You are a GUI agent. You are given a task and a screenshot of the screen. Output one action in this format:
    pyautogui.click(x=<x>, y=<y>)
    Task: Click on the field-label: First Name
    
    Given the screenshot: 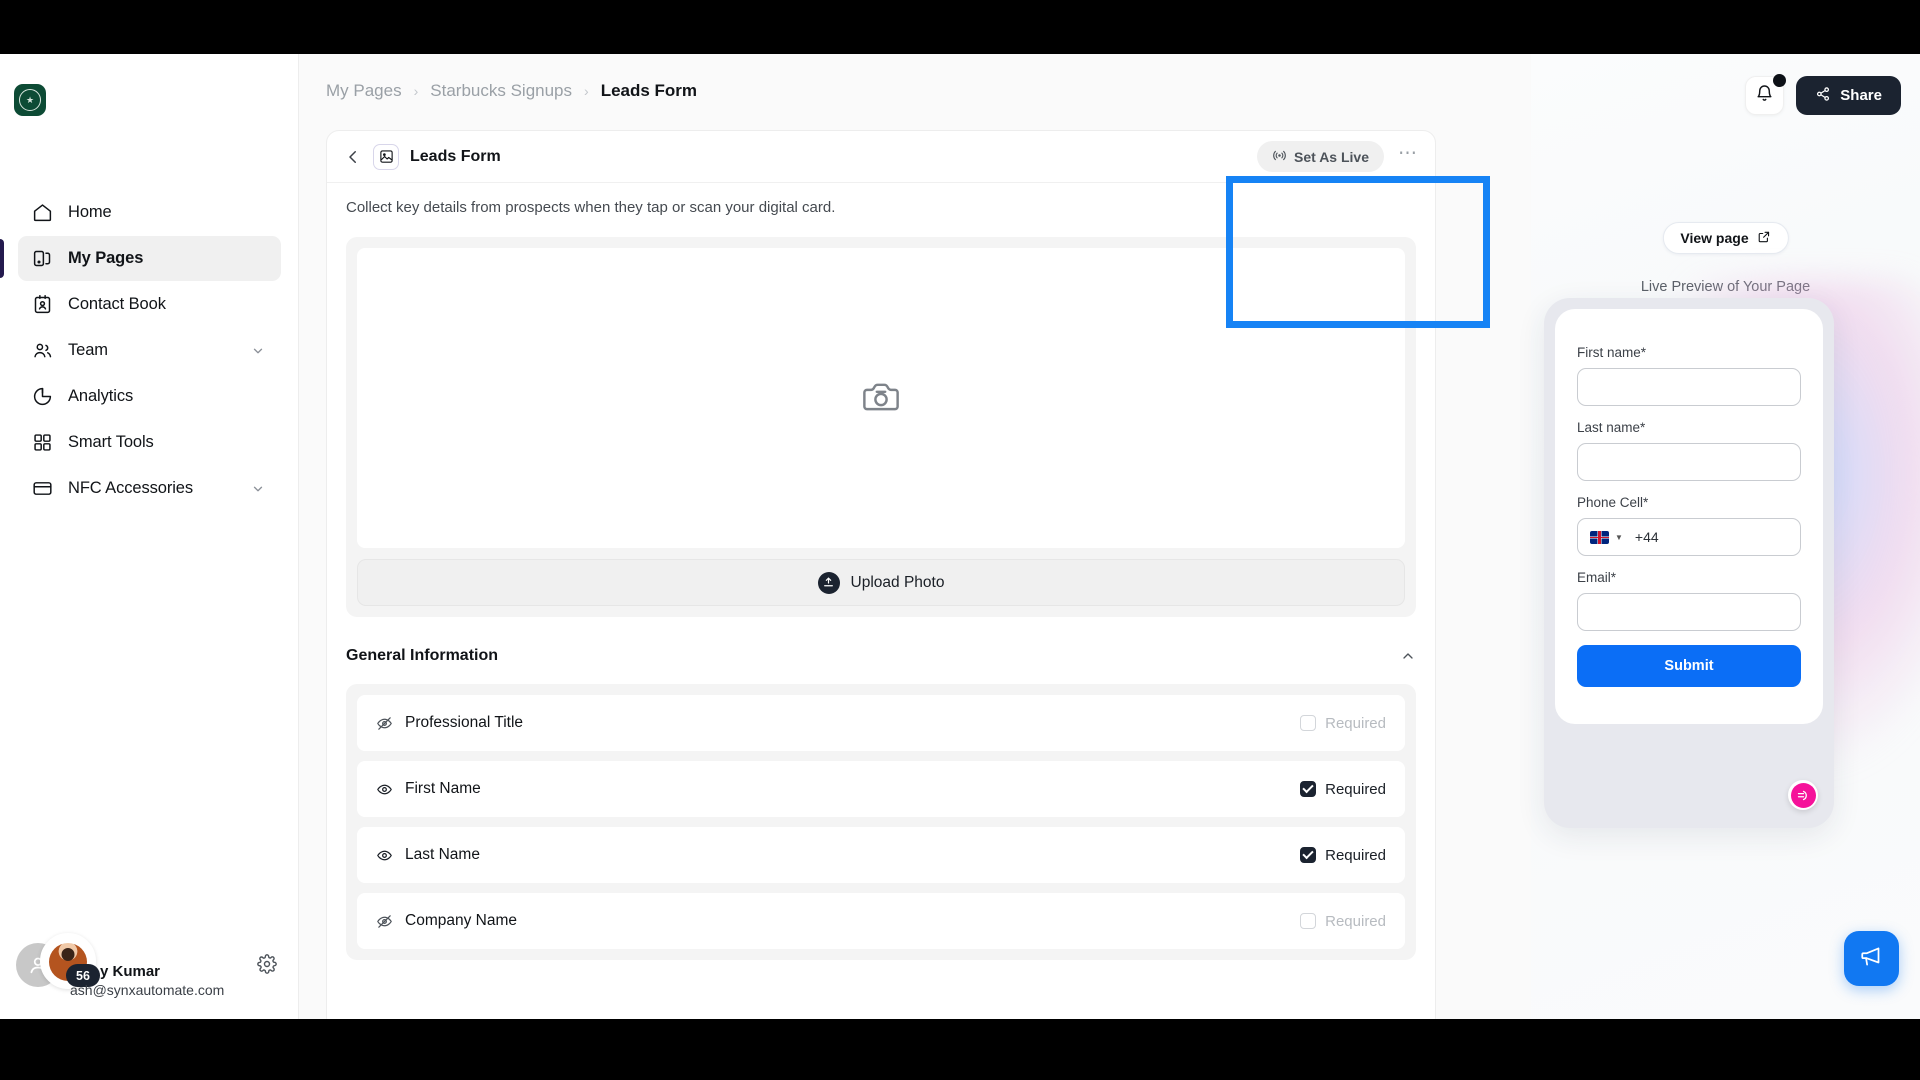 What is the action you would take?
    pyautogui.click(x=443, y=788)
    